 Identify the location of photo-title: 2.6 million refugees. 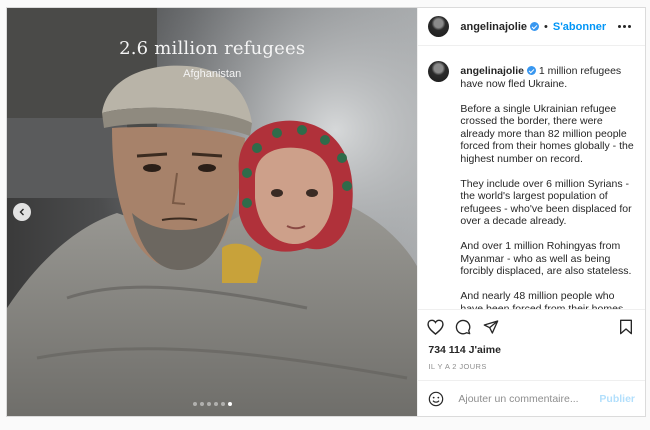
(212, 48).